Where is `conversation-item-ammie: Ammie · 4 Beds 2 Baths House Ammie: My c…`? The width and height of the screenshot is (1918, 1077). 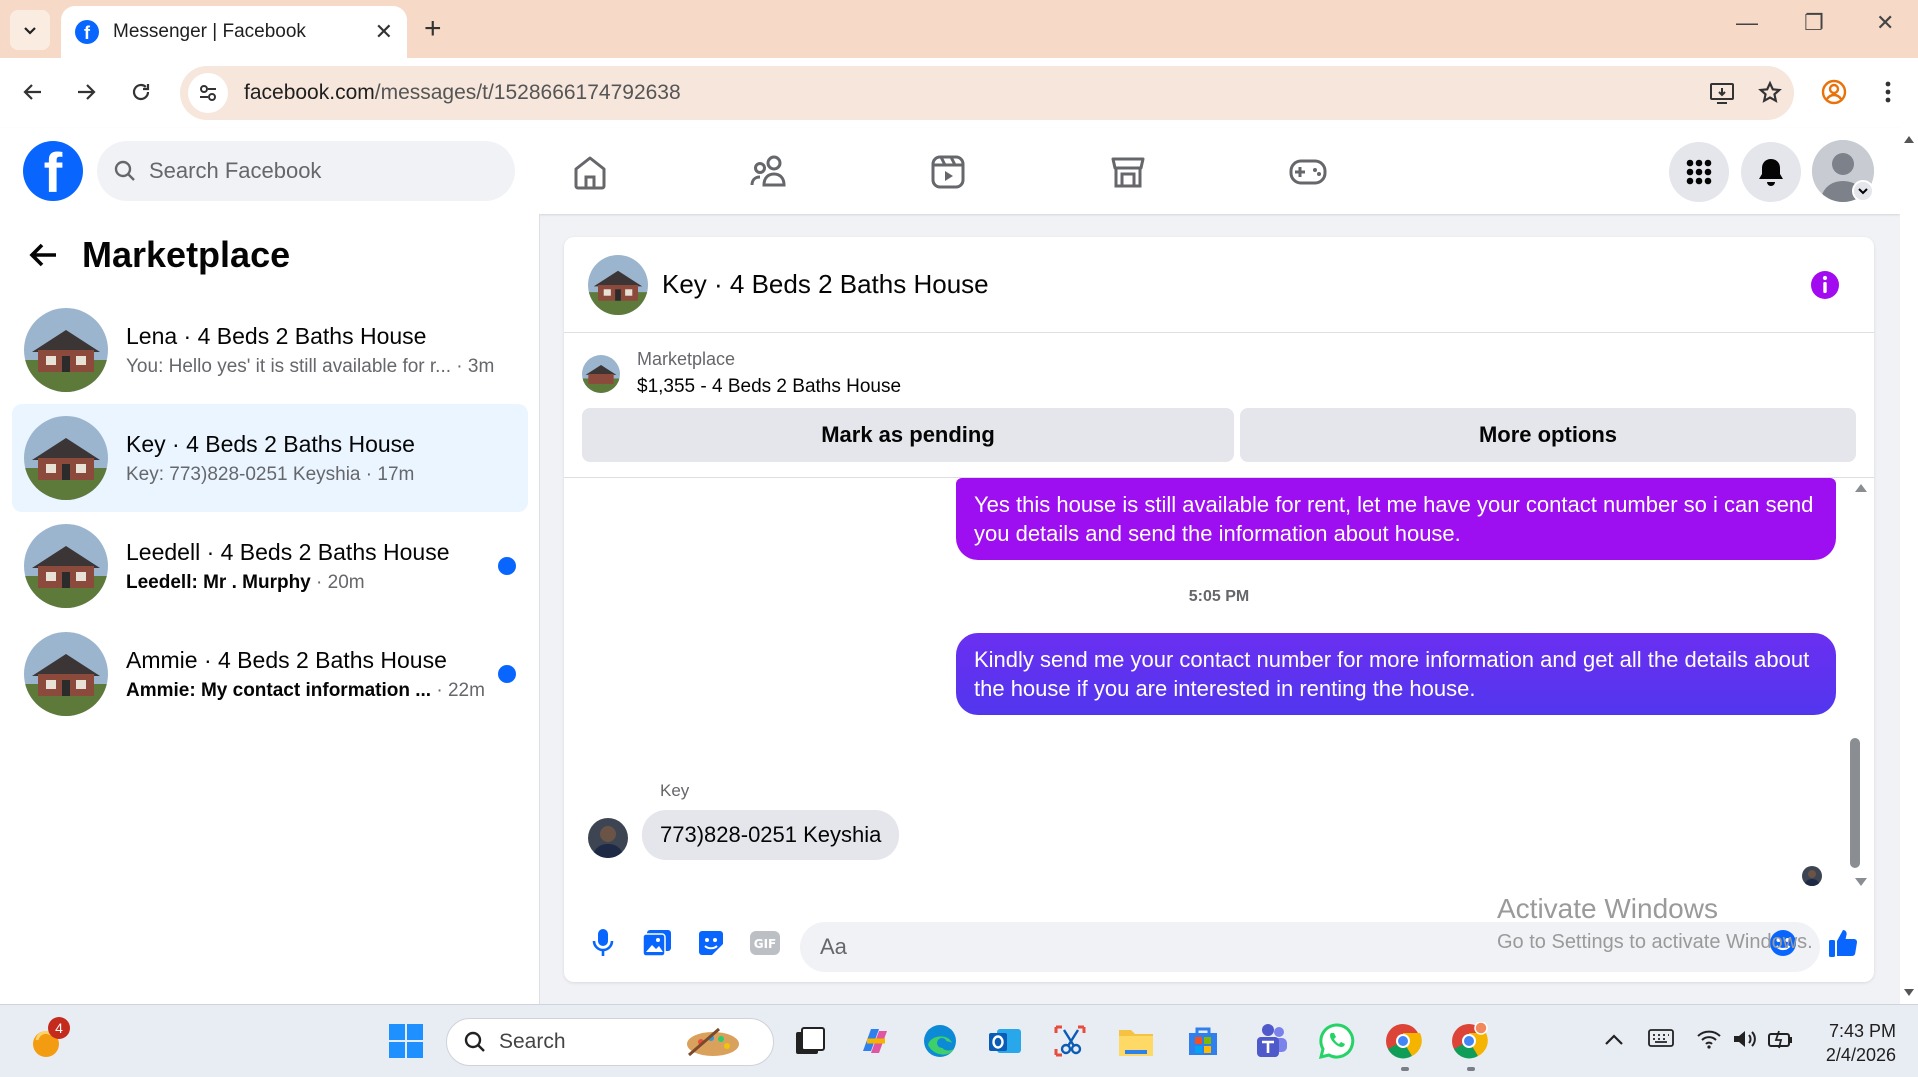 conversation-item-ammie: Ammie · 4 Beds 2 Baths House Ammie: My c… is located at coordinates (270, 674).